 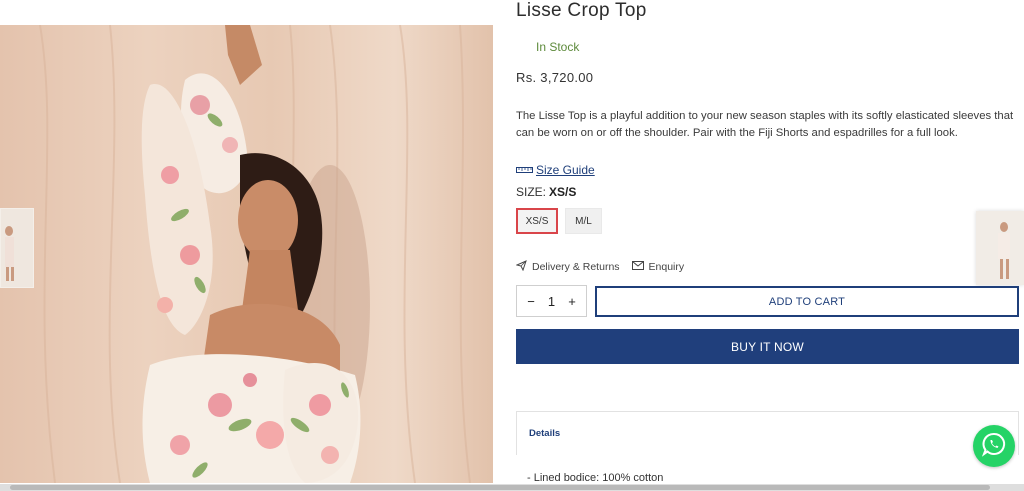 What do you see at coordinates (576, 267) in the screenshot?
I see `delivery-returns-label: Delivery & Returns` at bounding box center [576, 267].